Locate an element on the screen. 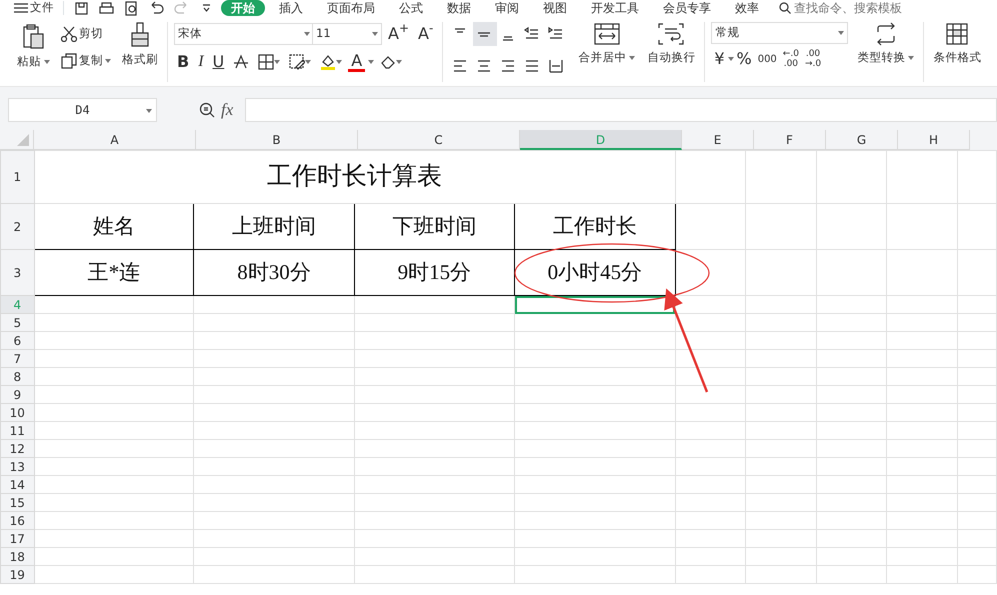 This screenshot has height=595, width=997. table-cell: 工作时长 is located at coordinates (595, 227).